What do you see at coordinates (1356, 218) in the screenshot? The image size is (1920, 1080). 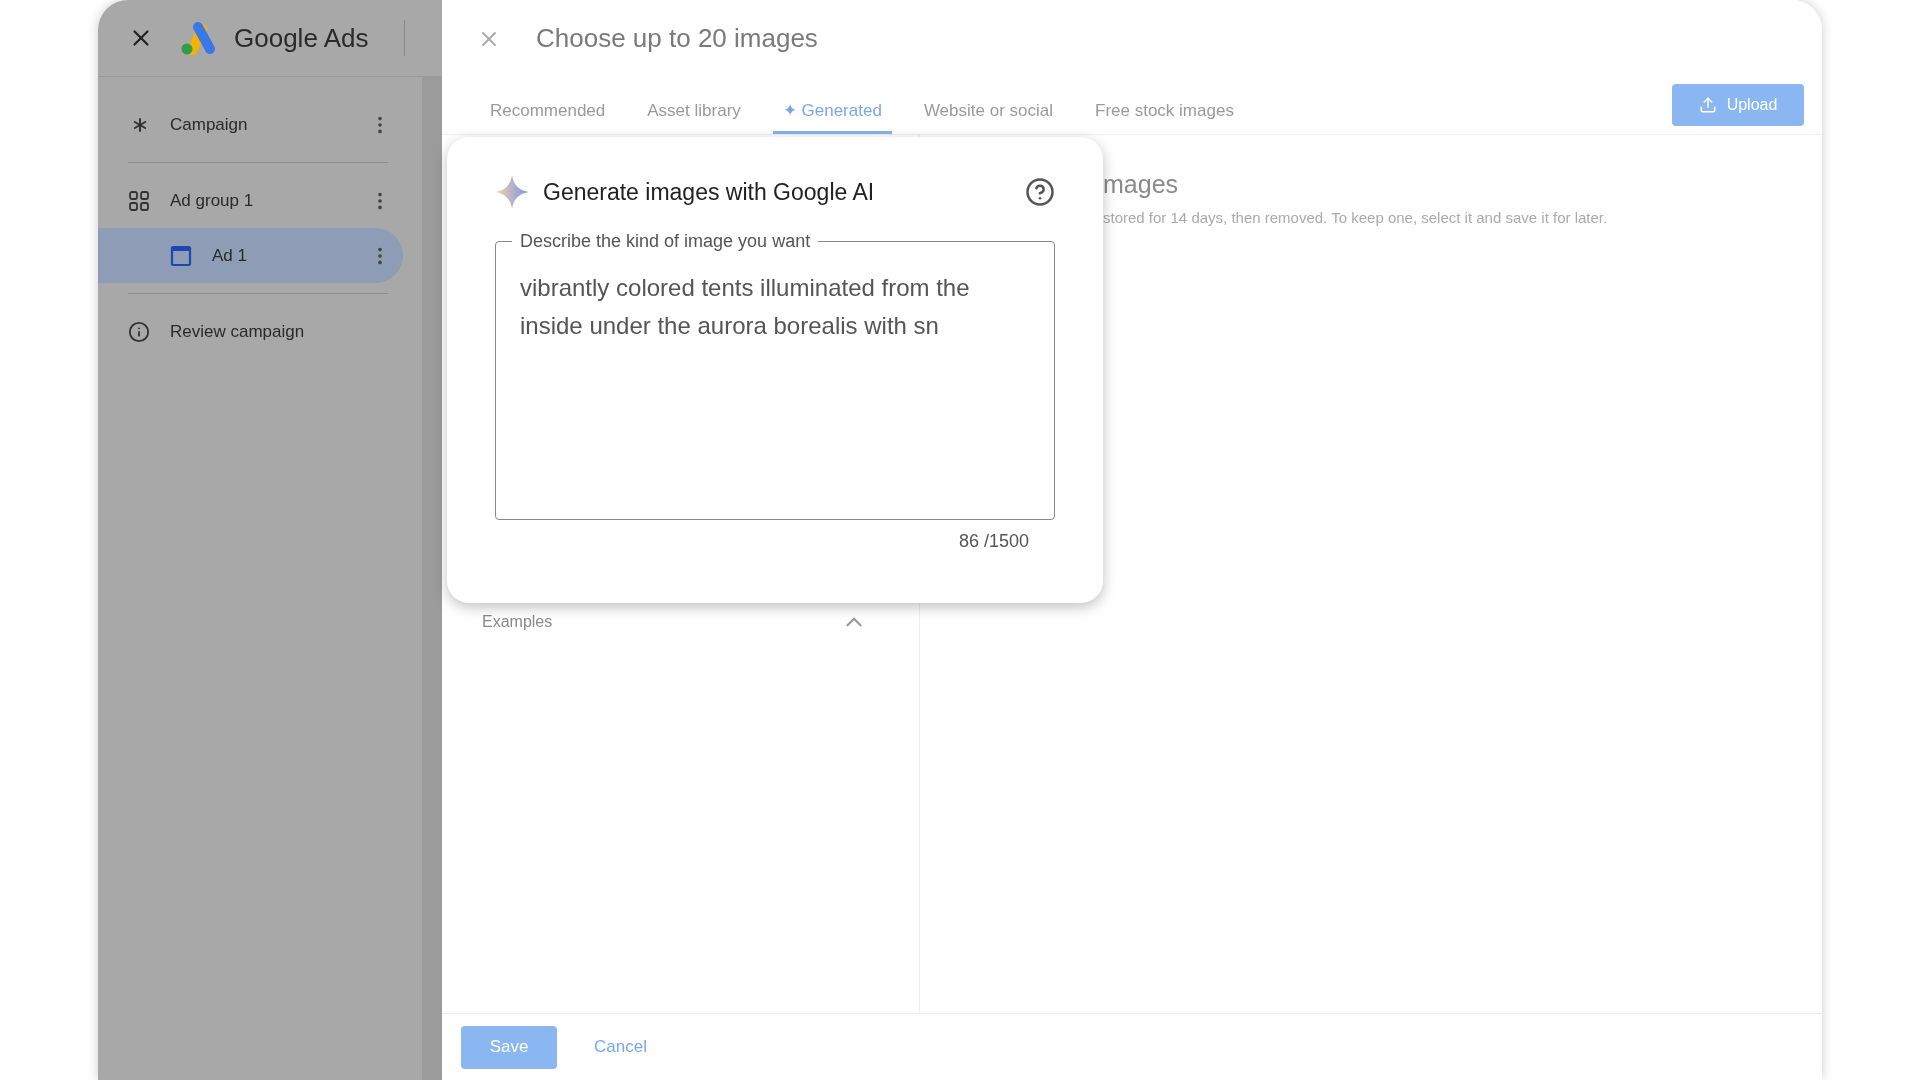 I see `note-text: stored for 14 days, then removed. To keep one, select it and save it for later.` at bounding box center [1356, 218].